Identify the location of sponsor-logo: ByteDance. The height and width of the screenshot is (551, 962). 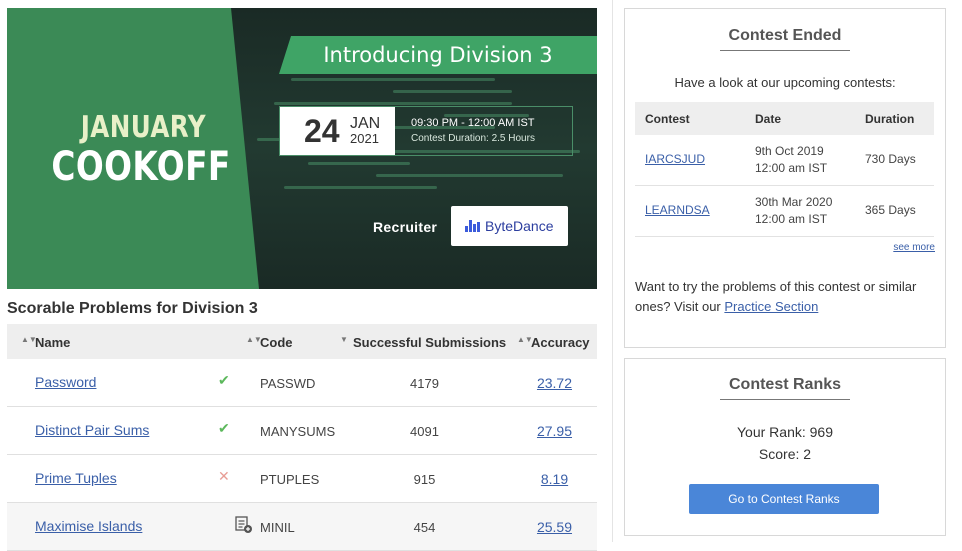
(509, 226).